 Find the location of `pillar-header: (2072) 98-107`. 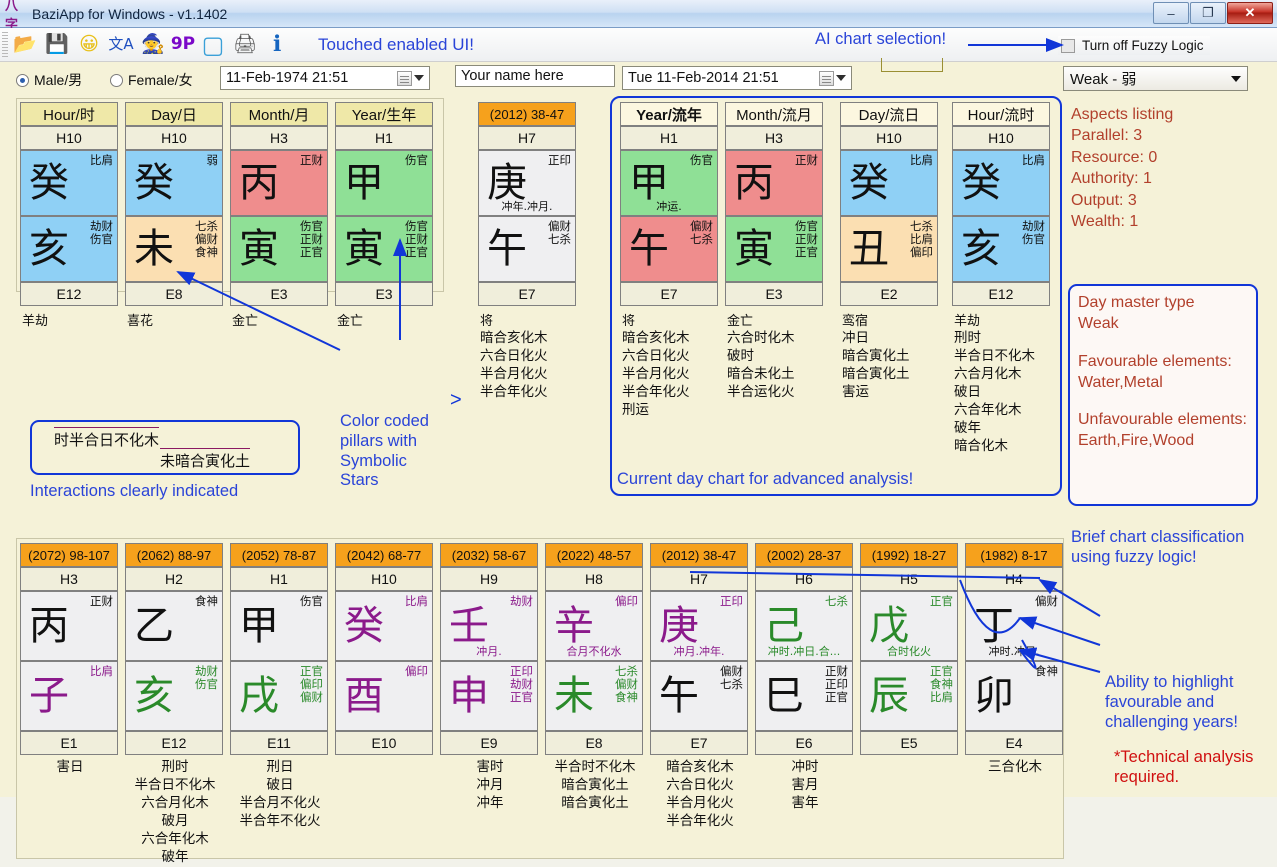

pillar-header: (2072) 98-107 is located at coordinates (69, 555).